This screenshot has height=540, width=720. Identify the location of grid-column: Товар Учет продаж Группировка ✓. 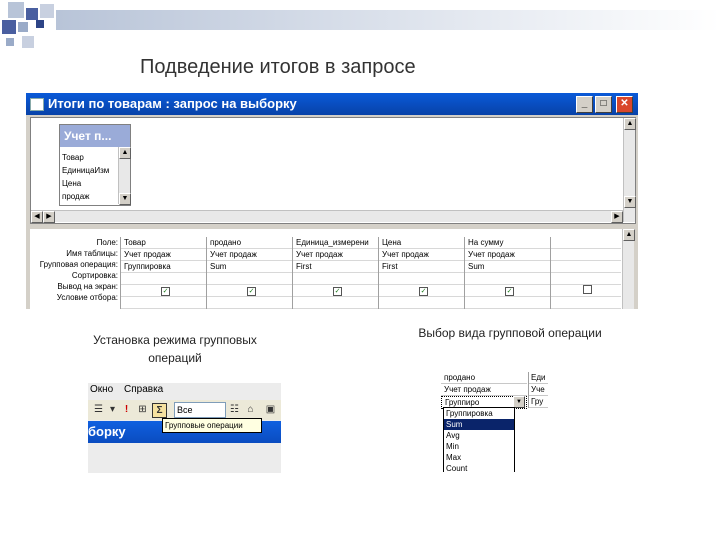
(163, 273).